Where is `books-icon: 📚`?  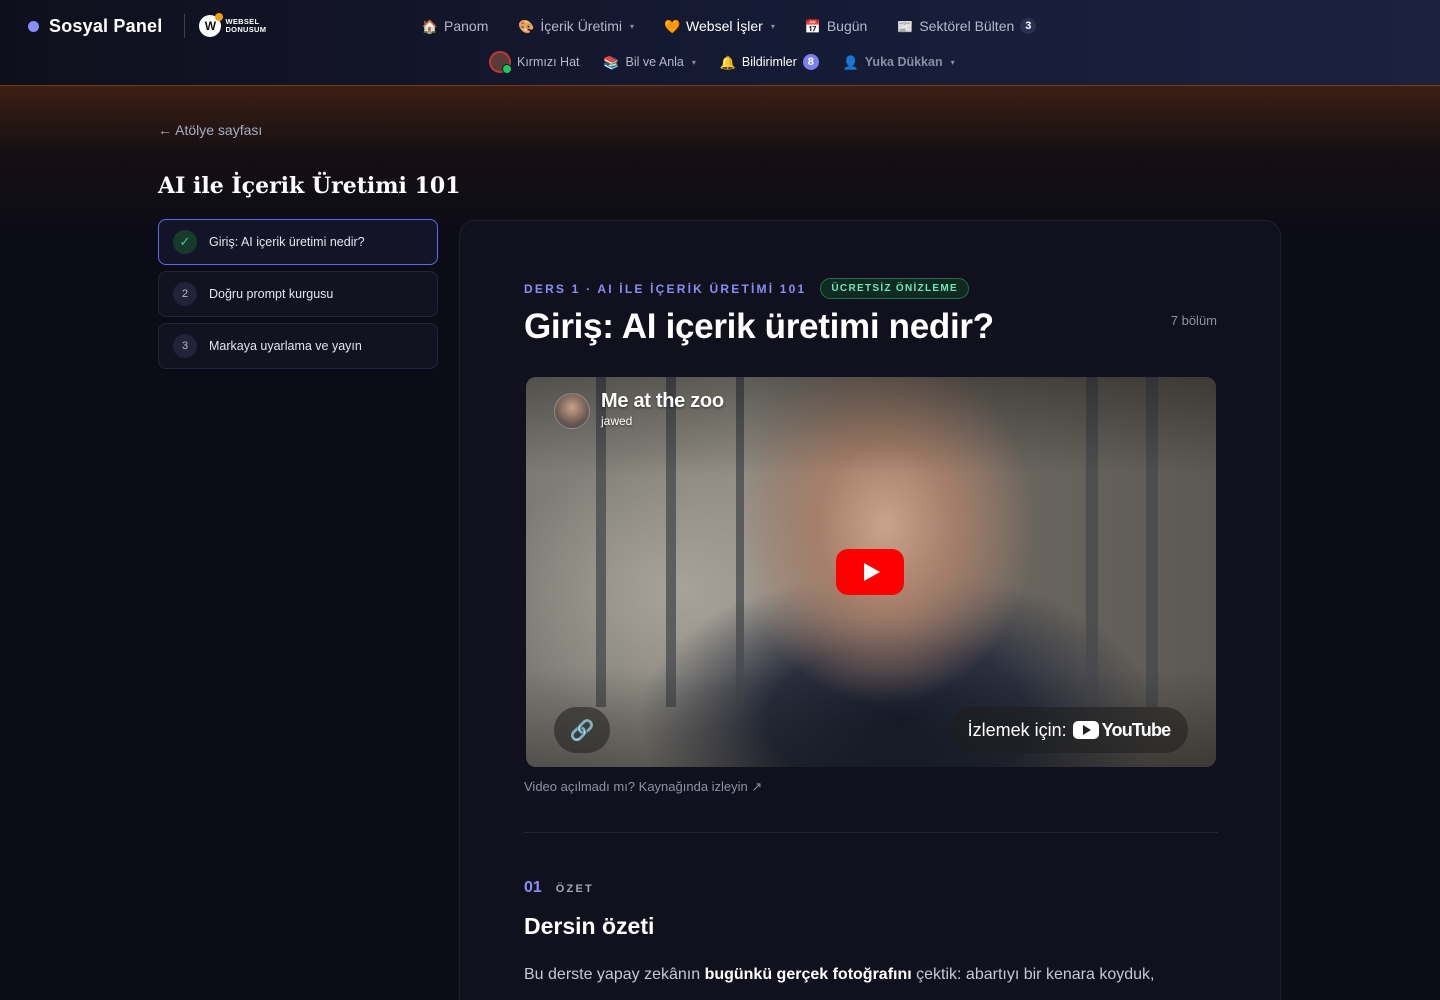
books-icon: 📚 is located at coordinates (611, 62).